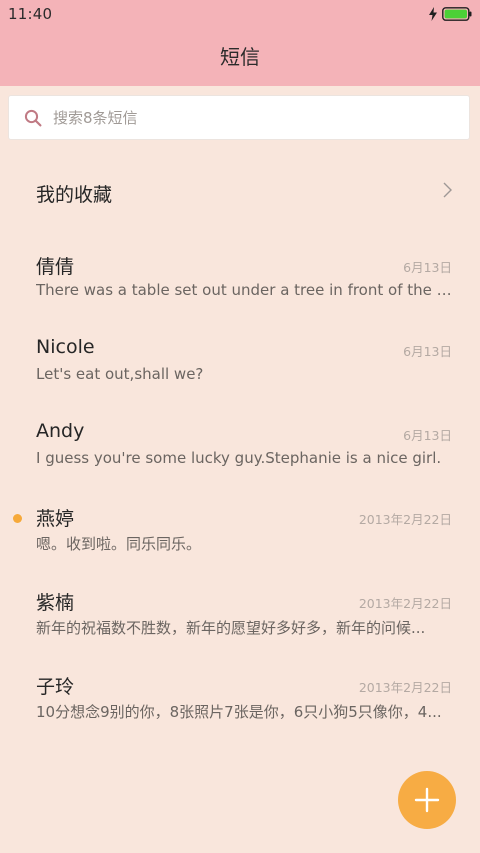 The height and width of the screenshot is (853, 480). I want to click on search-icon, so click(33, 118).